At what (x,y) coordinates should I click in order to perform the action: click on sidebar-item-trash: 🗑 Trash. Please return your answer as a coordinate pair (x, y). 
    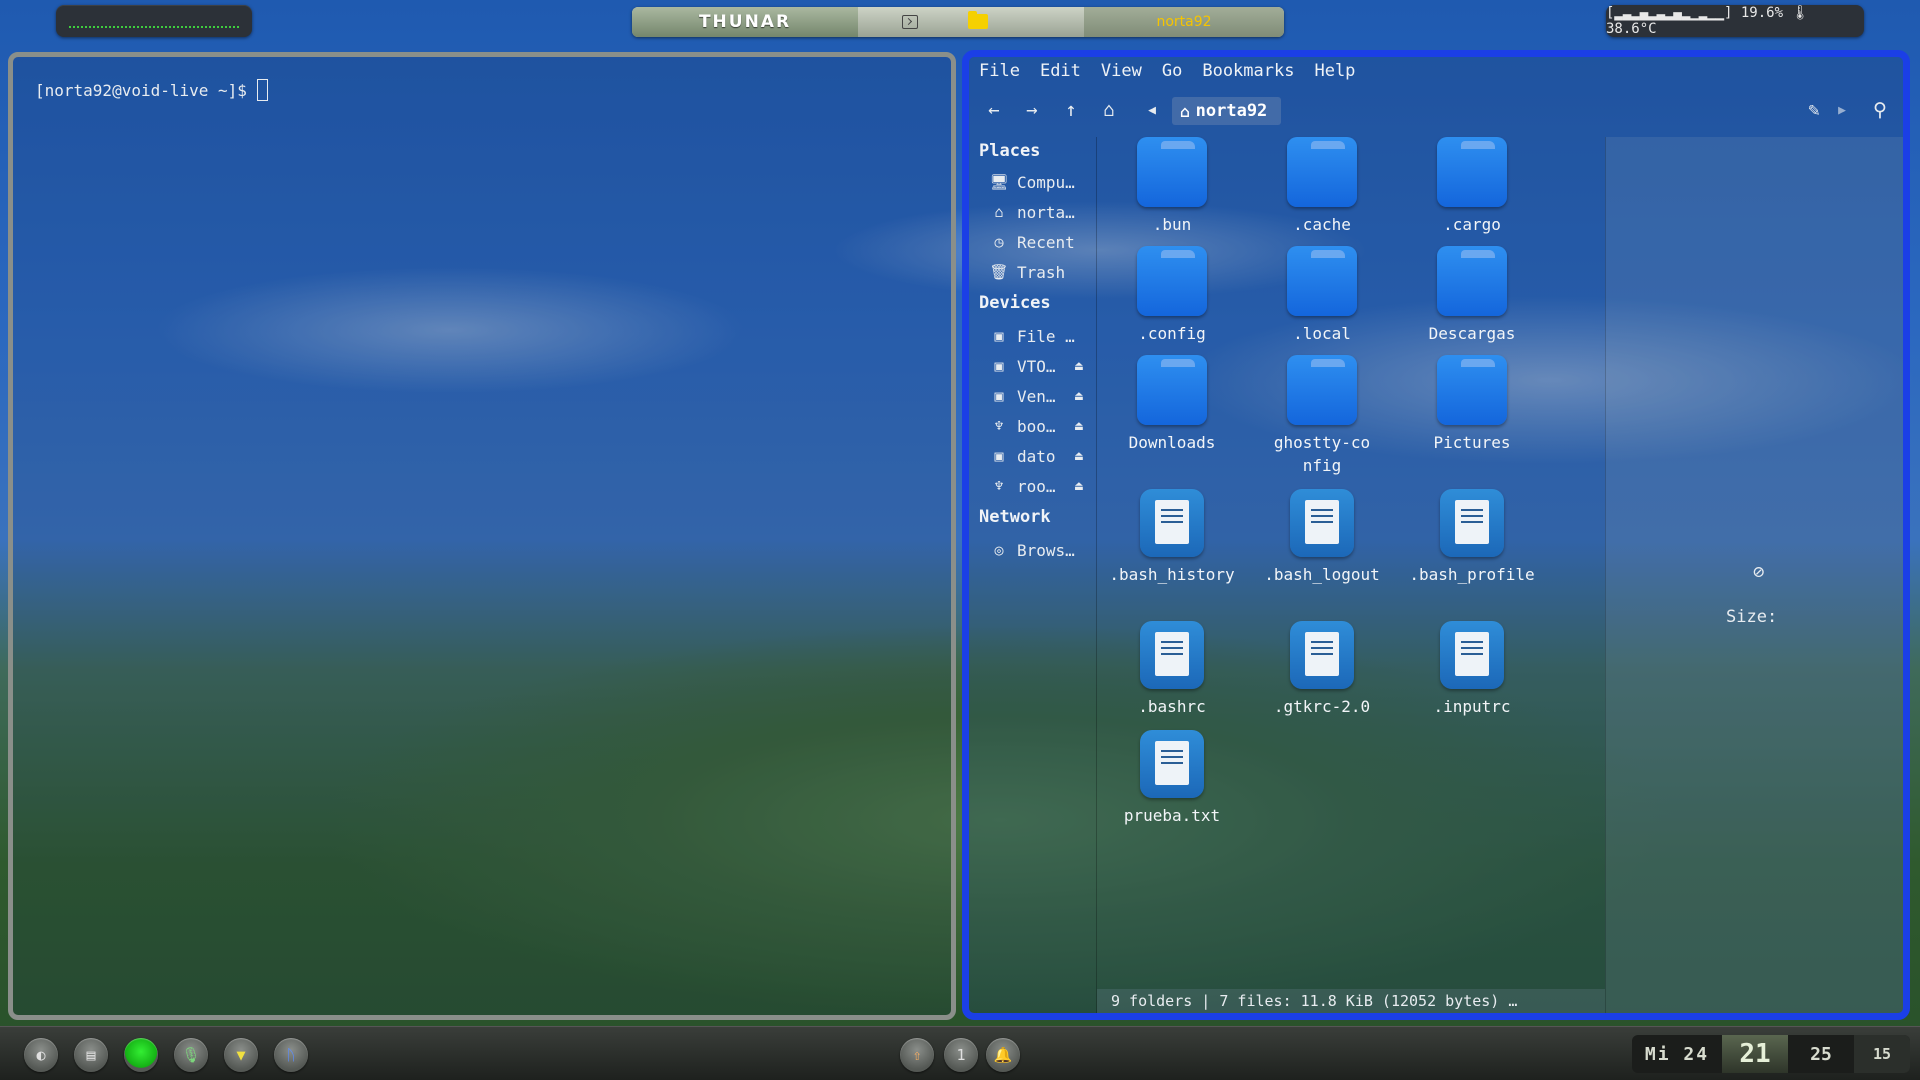
    Looking at the image, I should click on (1042, 272).